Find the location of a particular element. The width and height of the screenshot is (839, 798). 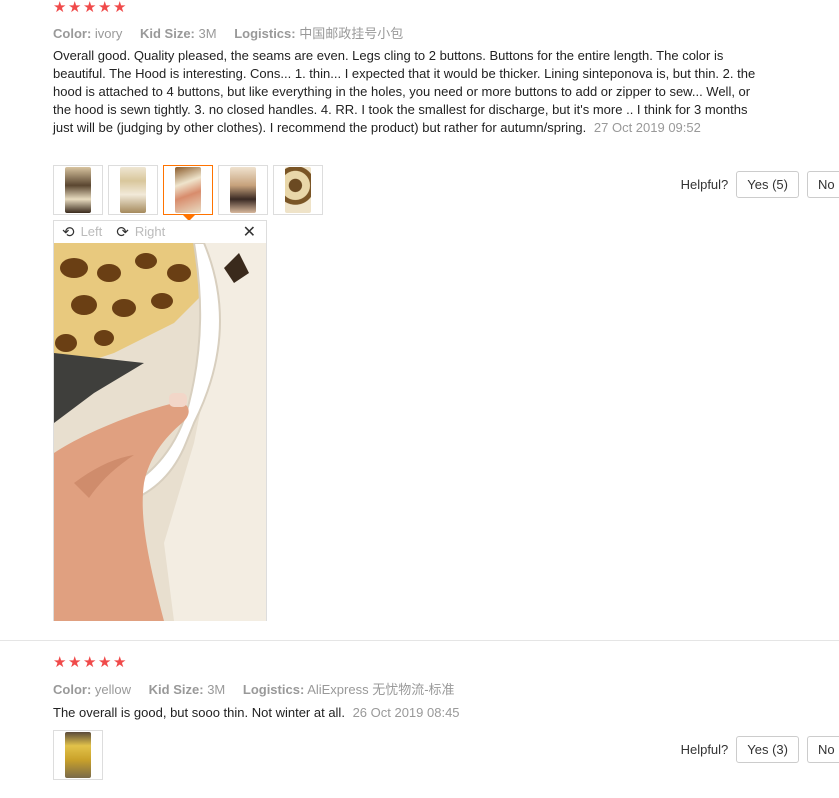

review-photo-large is located at coordinates (160, 432).